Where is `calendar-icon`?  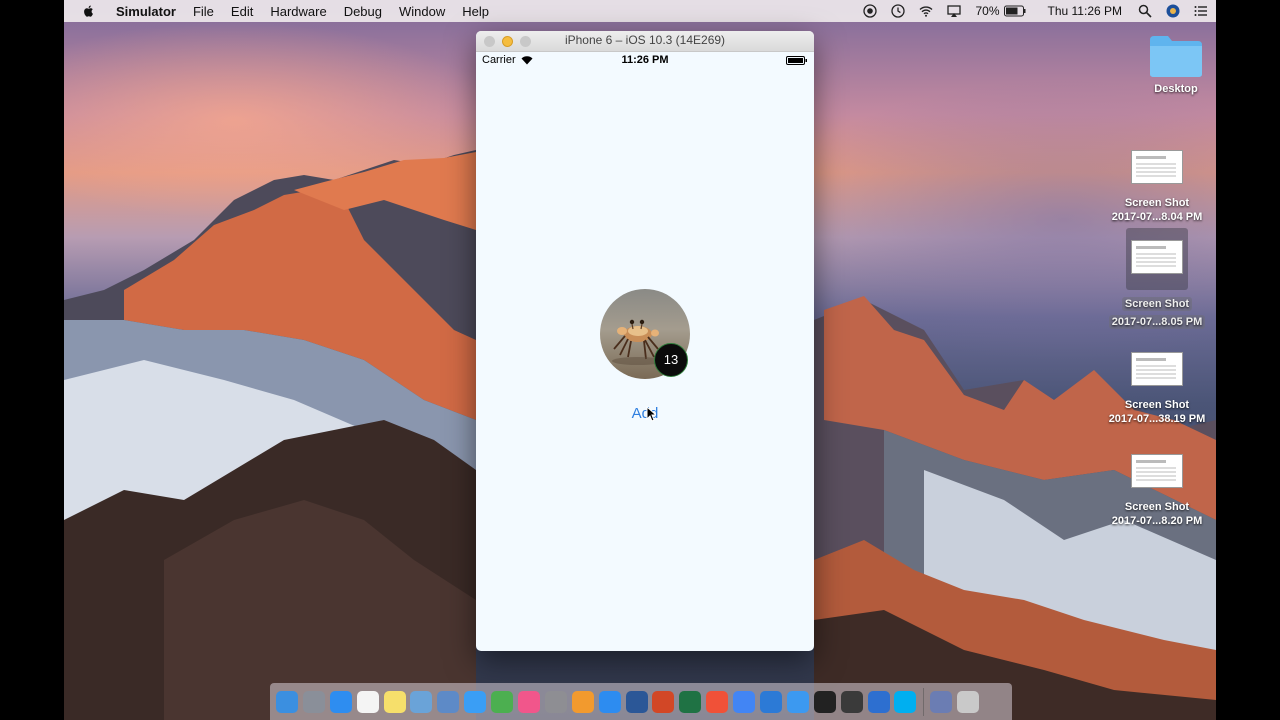 calendar-icon is located at coordinates (367, 701).